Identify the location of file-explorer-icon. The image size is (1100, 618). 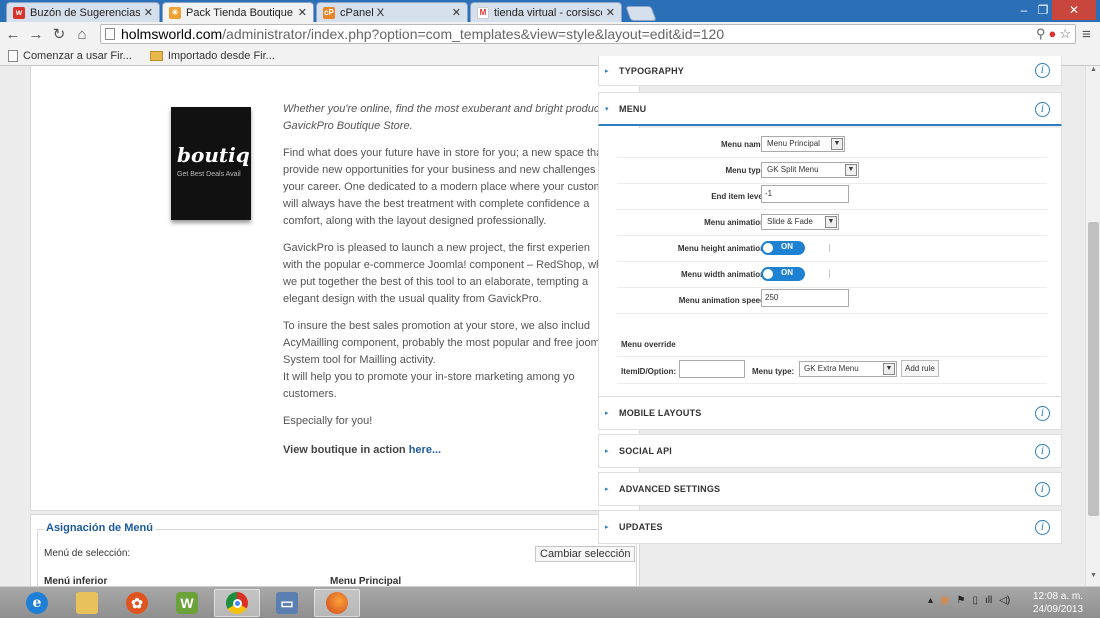
(87, 603).